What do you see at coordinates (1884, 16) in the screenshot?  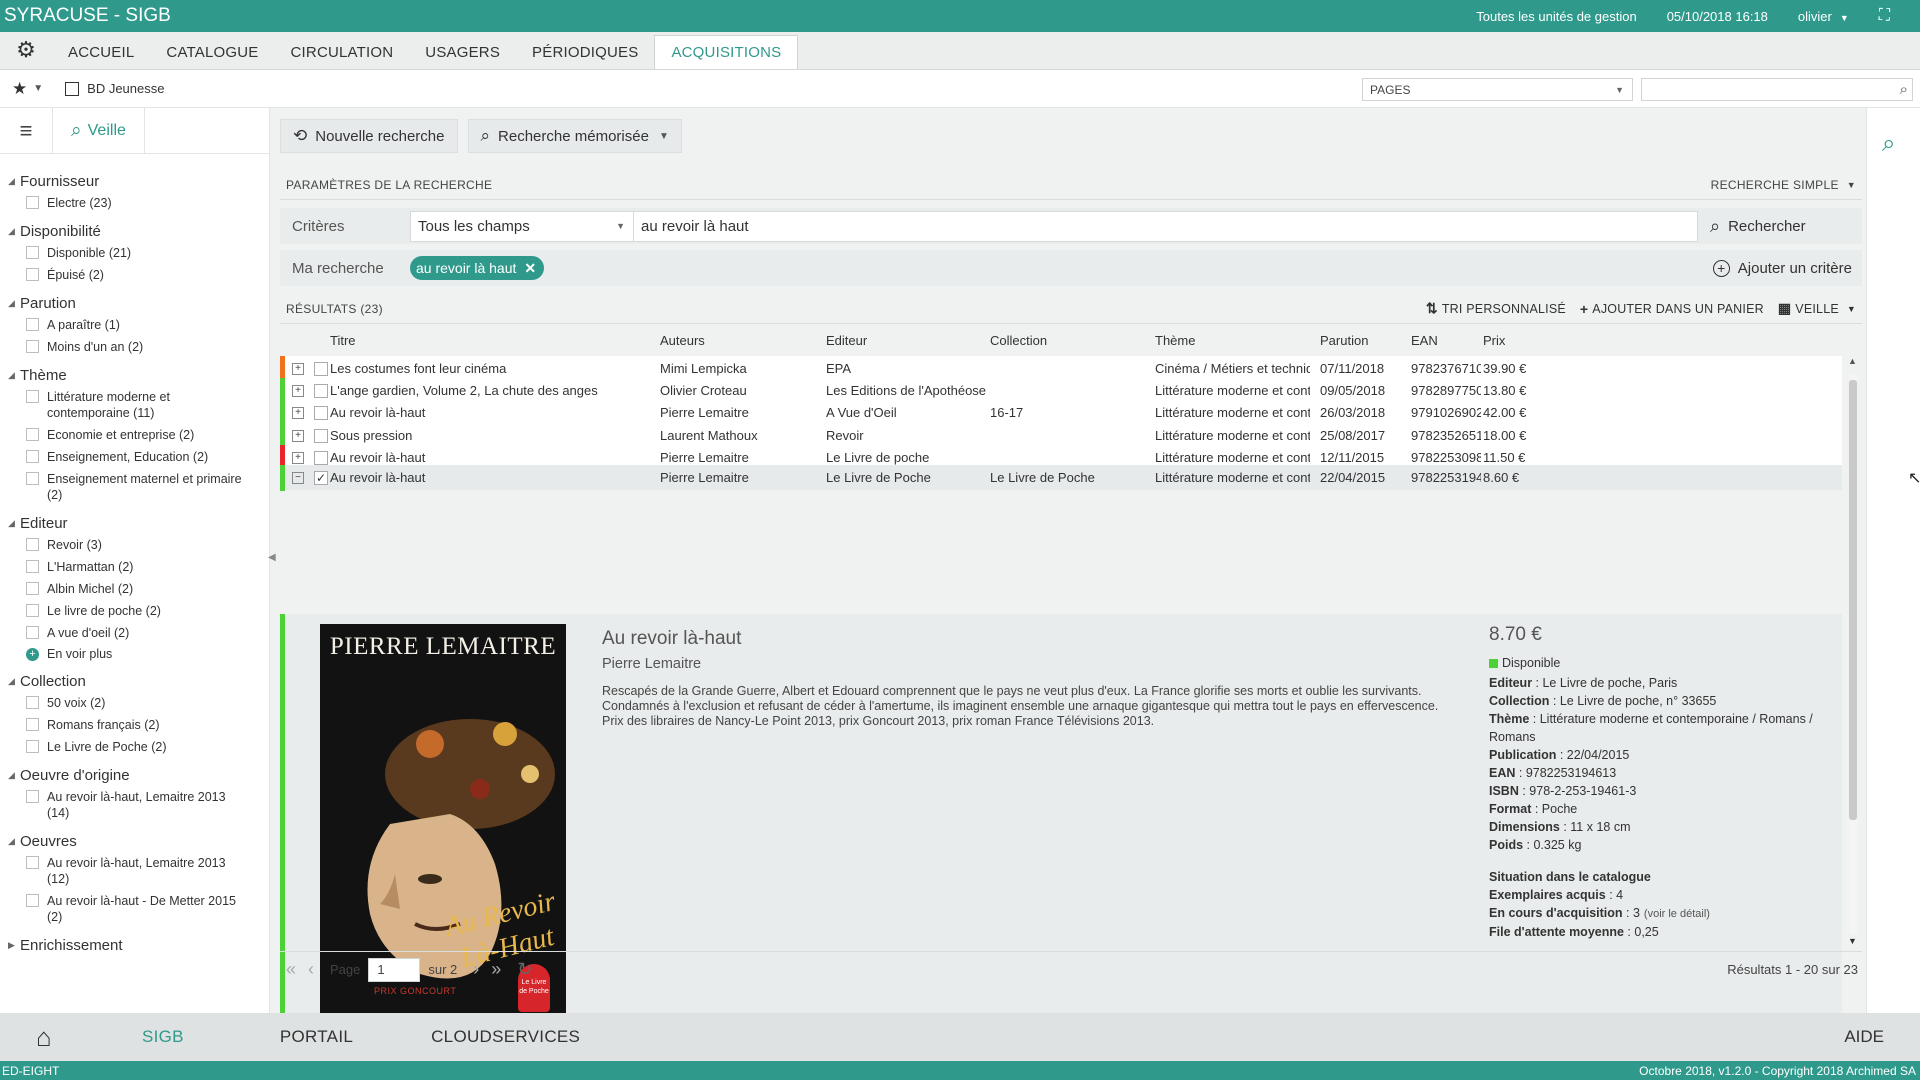 I see `fullscreen-icon: ⛶` at bounding box center [1884, 16].